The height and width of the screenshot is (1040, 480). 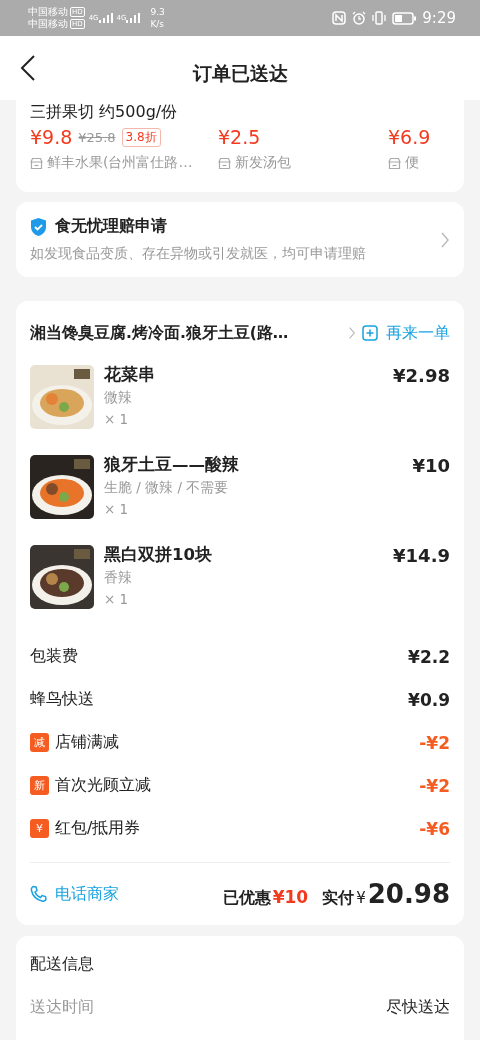 What do you see at coordinates (439, 18) in the screenshot?
I see `clock-time: 9:29` at bounding box center [439, 18].